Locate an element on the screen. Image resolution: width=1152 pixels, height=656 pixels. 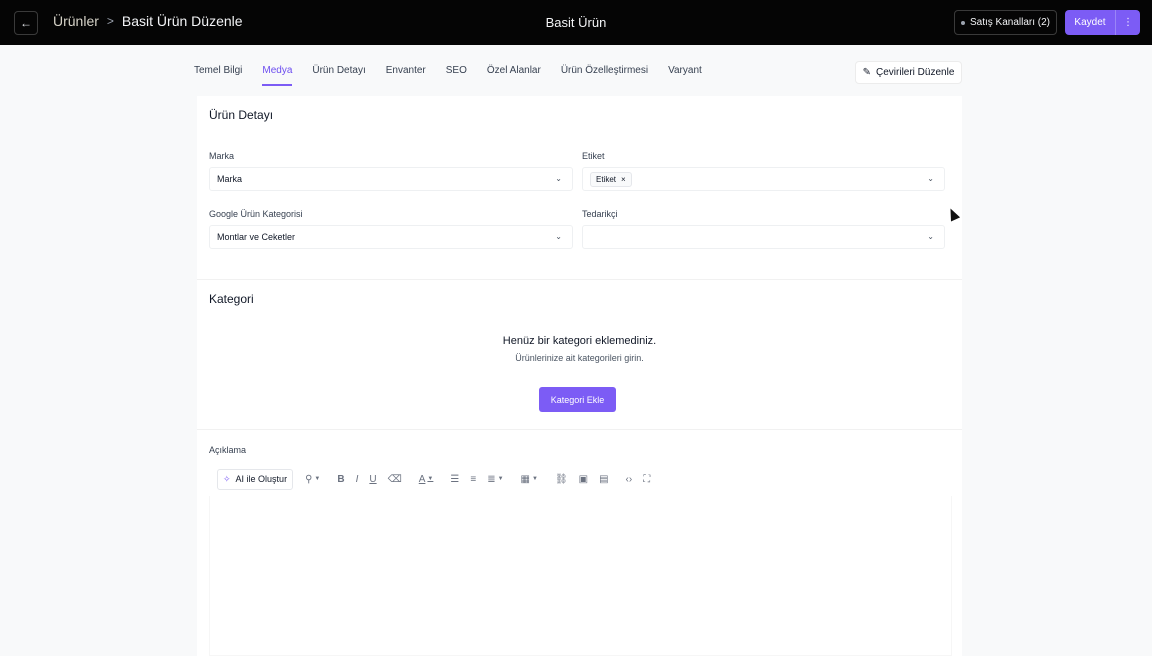
eraser-icon: ⌫ is located at coordinates (395, 479).